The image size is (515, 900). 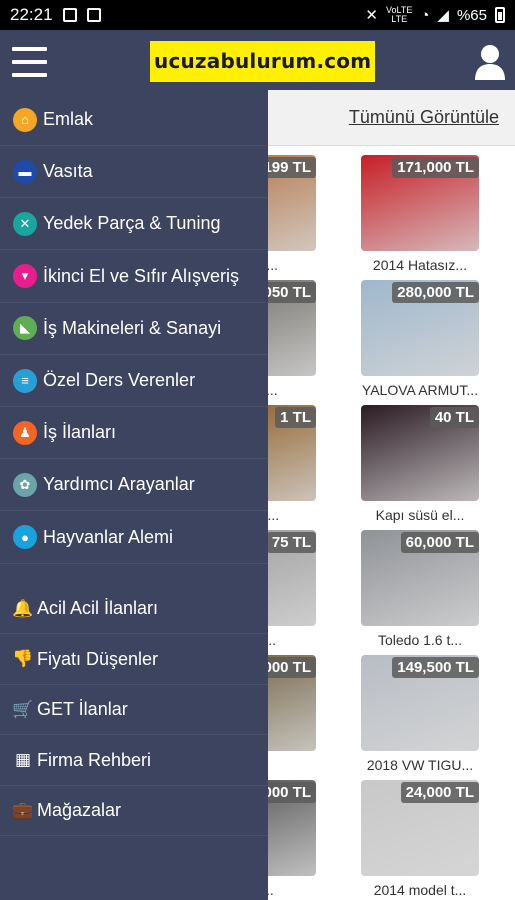 I want to click on menu-item-category: ● Hayvanlar Alemi, so click(x=134, y=538).